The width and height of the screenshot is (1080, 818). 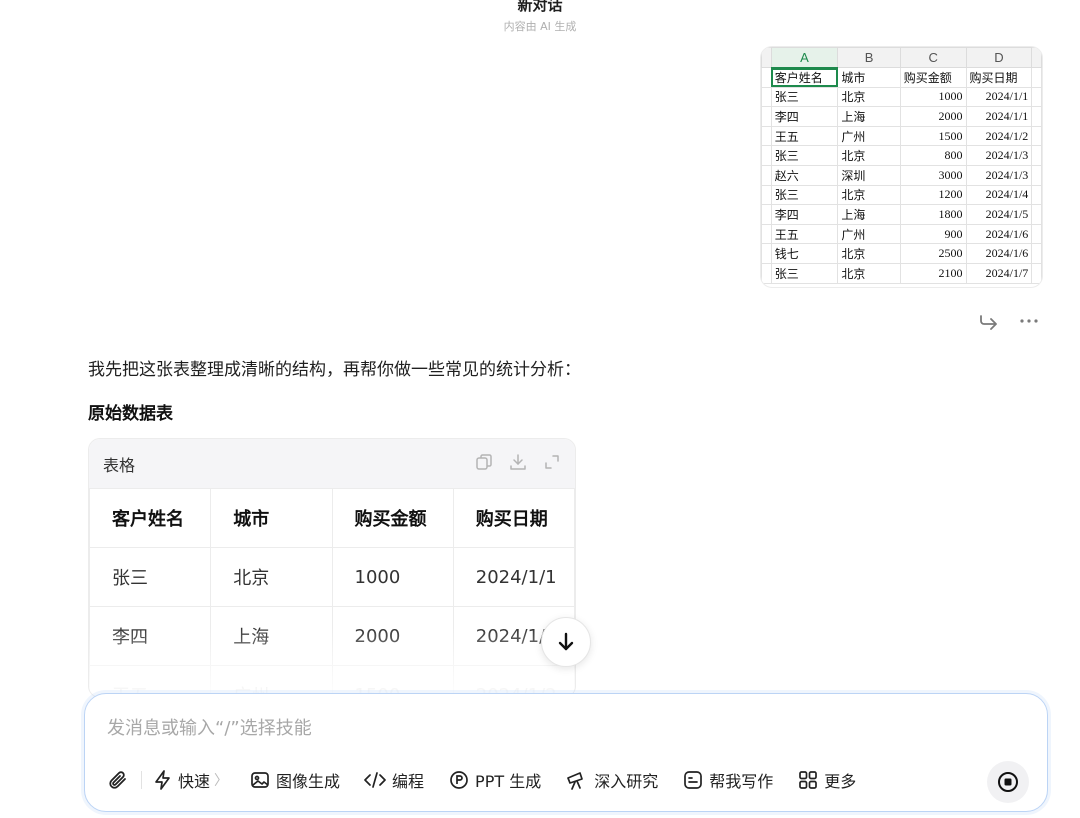 What do you see at coordinates (741, 781) in the screenshot?
I see `writing-assistant-label: 帮我写作` at bounding box center [741, 781].